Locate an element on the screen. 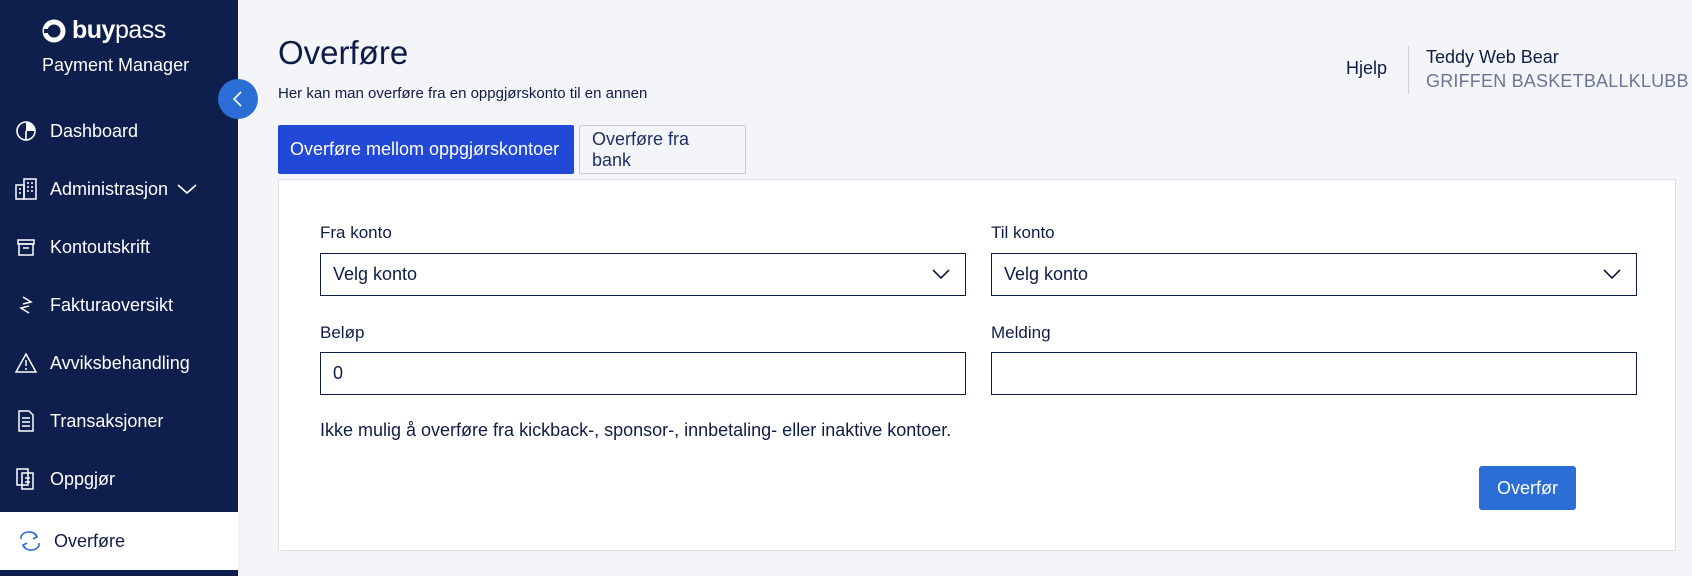 This screenshot has width=1692, height=576. nav-item-transaksjoner: Transaksjoner is located at coordinates (119, 421).